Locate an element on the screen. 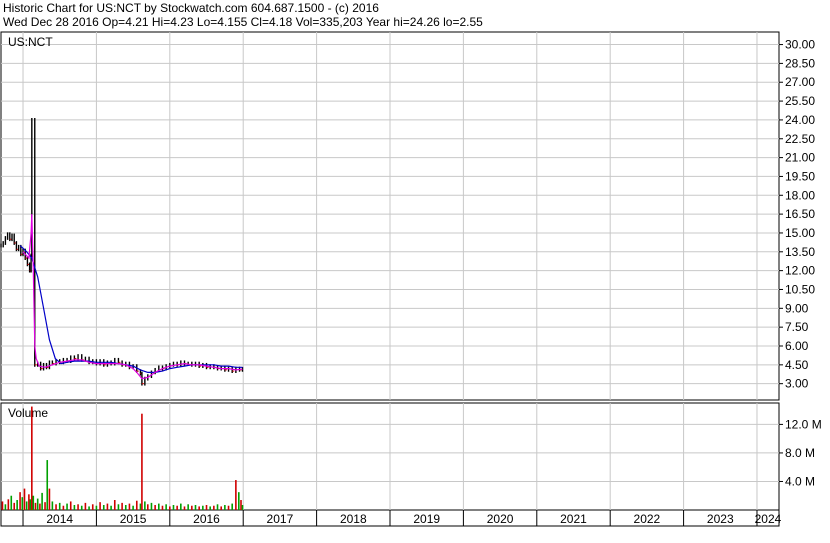 This screenshot has width=830, height=543. price-tick-label: 7.50 is located at coordinates (797, 327).